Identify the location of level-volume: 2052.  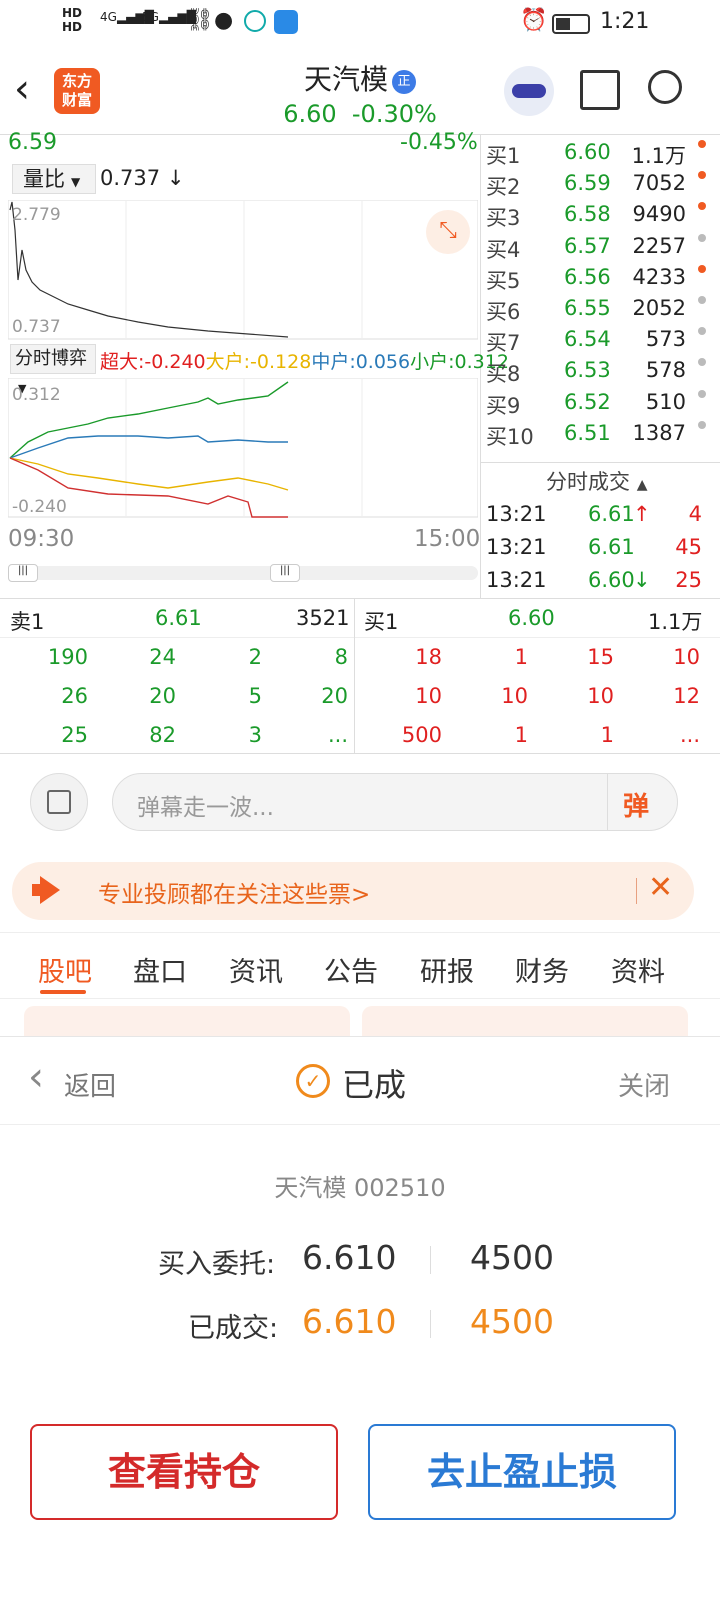
(659, 308).